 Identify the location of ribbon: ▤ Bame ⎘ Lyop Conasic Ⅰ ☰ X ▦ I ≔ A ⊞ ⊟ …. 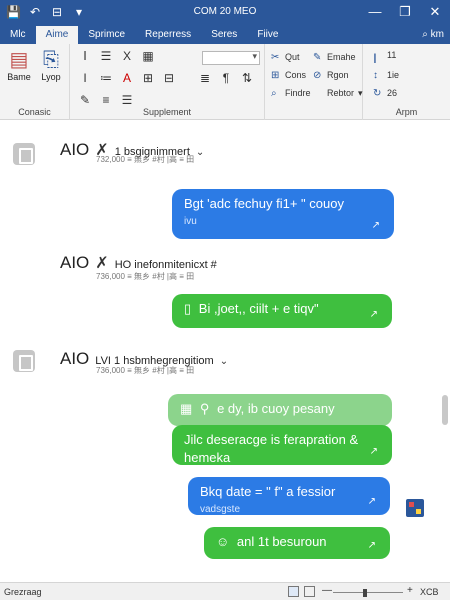
(225, 82).